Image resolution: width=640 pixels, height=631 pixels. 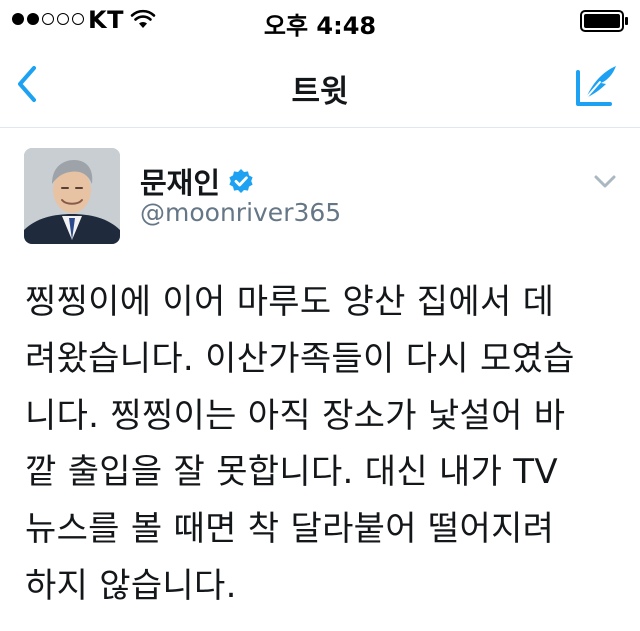 I want to click on profile-photo, so click(x=72, y=196).